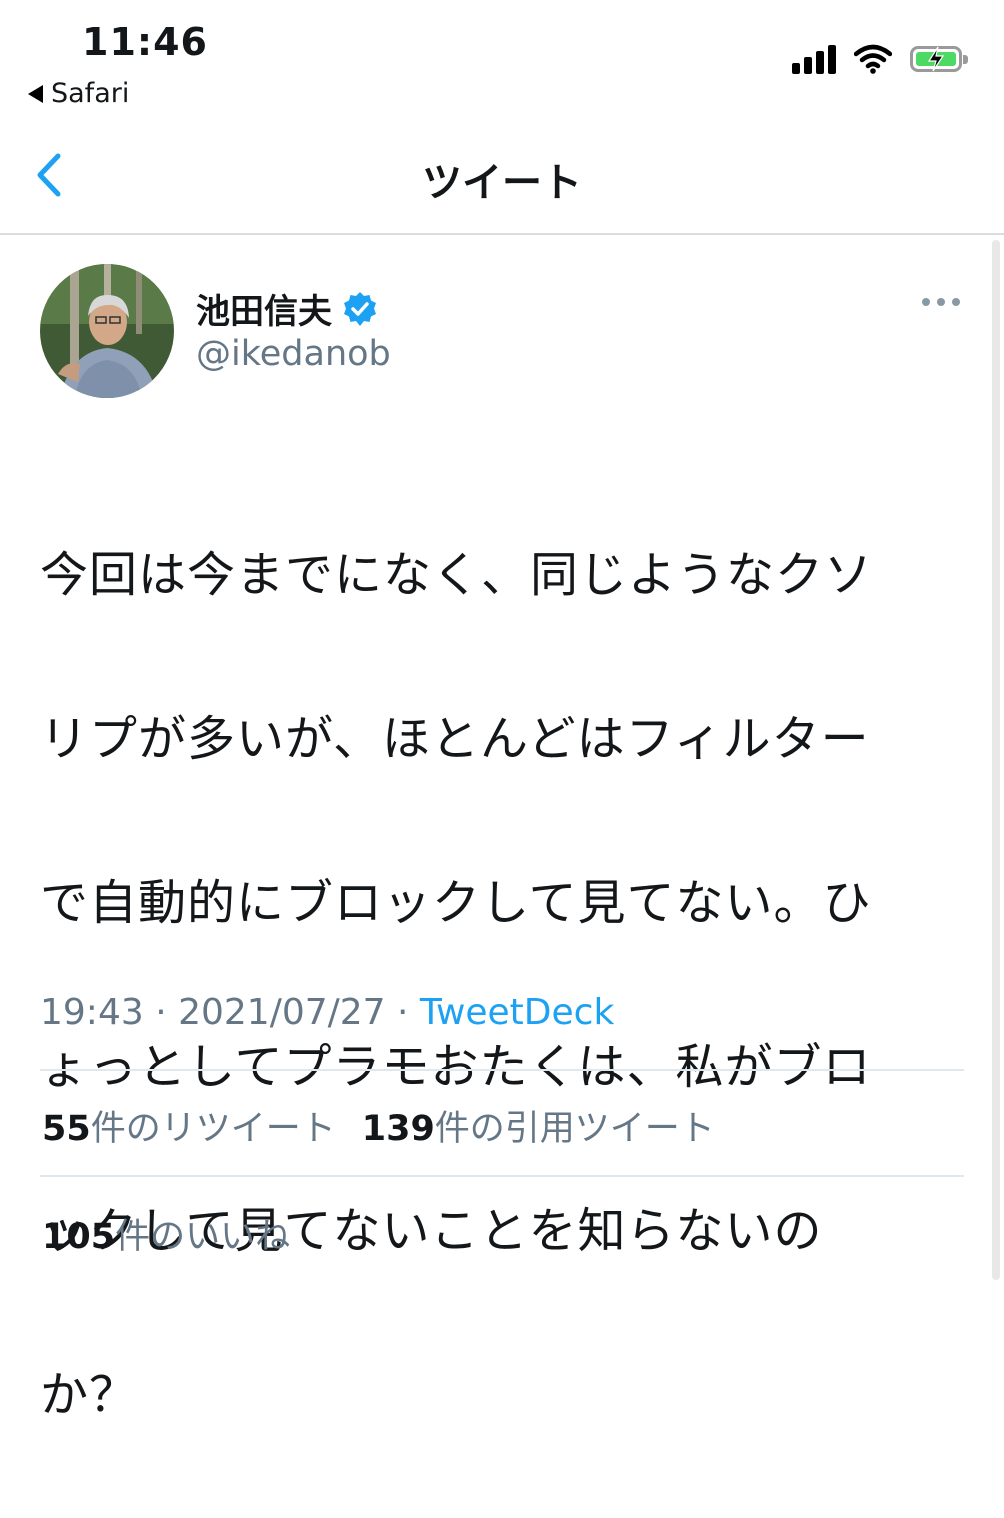 This screenshot has height=1518, width=1004. Describe the element at coordinates (941, 302) in the screenshot. I see `more-options-icon` at that location.